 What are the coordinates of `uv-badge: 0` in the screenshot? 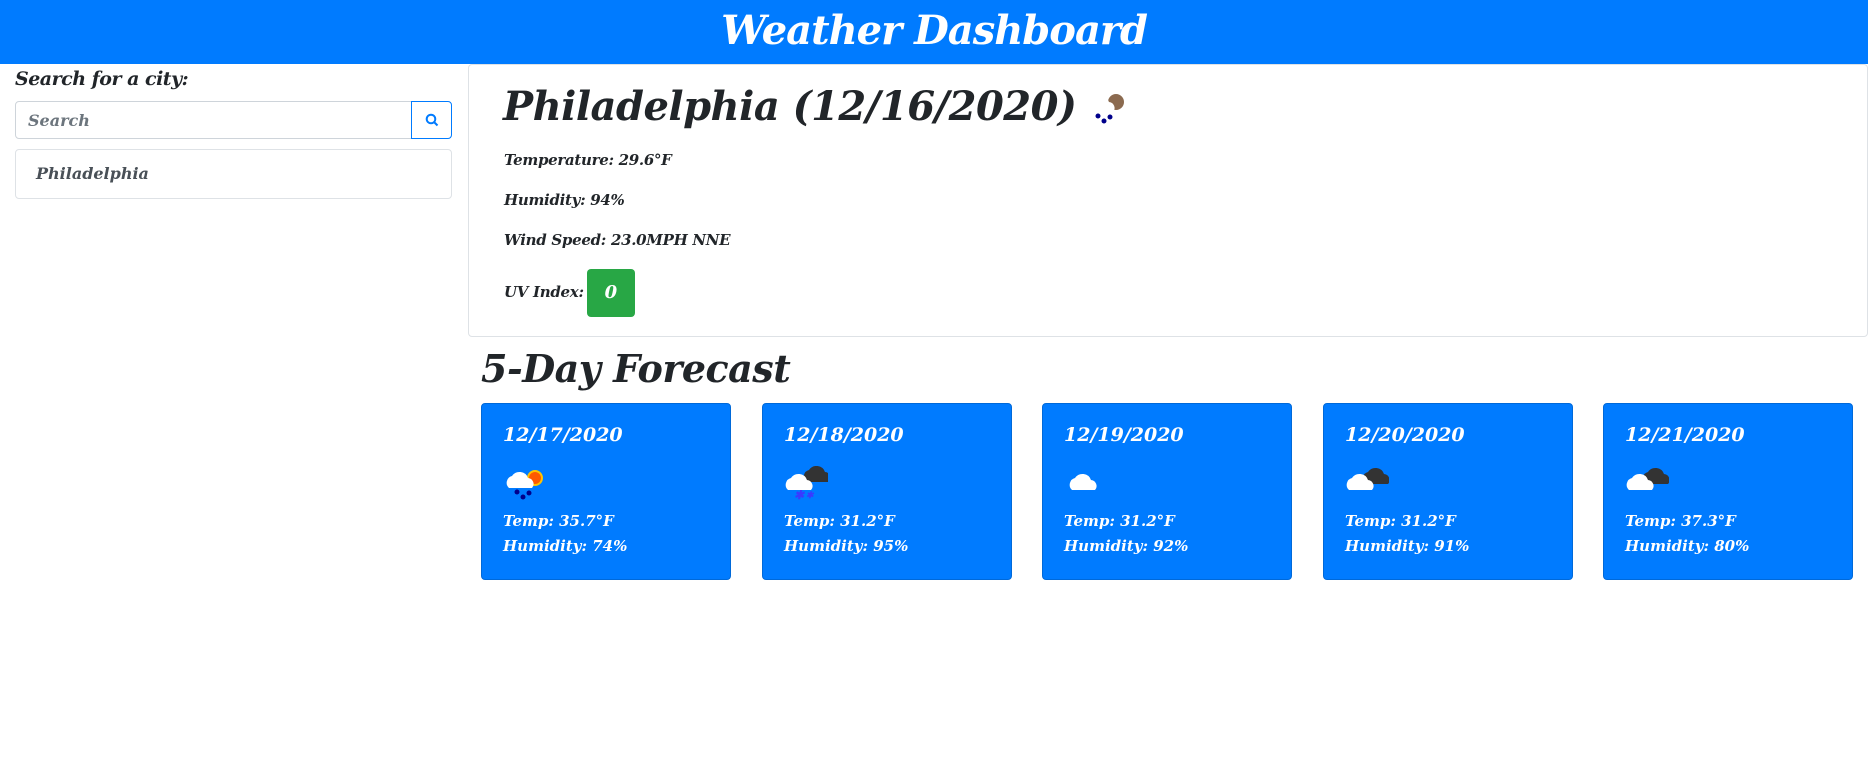 It's located at (610, 293).